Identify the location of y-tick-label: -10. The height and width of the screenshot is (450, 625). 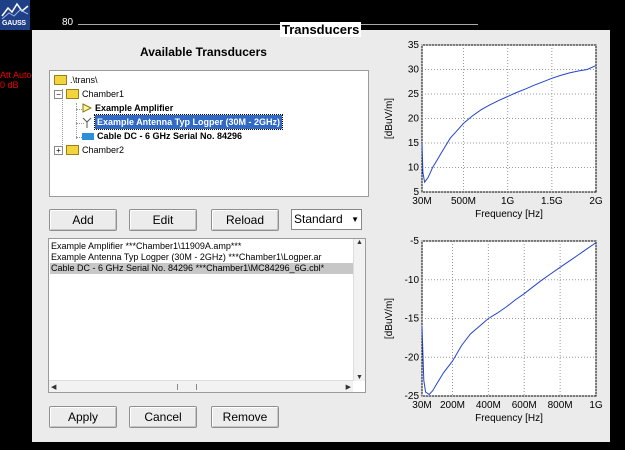
(412, 280).